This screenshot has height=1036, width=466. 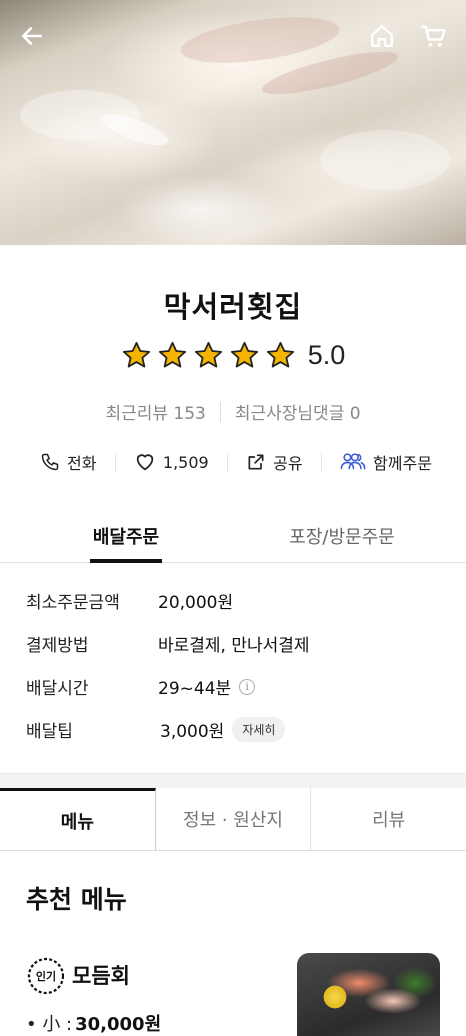 I want to click on group-order-button: 함께주문, so click(x=386, y=462).